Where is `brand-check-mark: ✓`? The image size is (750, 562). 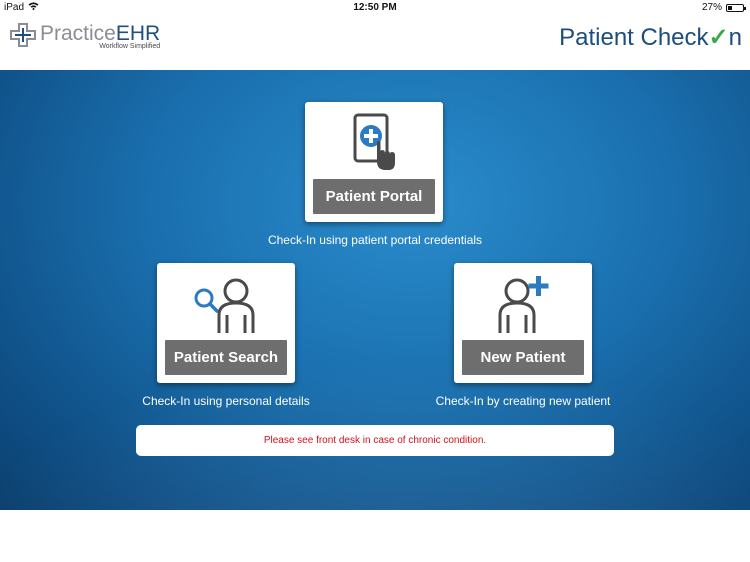 brand-check-mark: ✓ is located at coordinates (718, 37).